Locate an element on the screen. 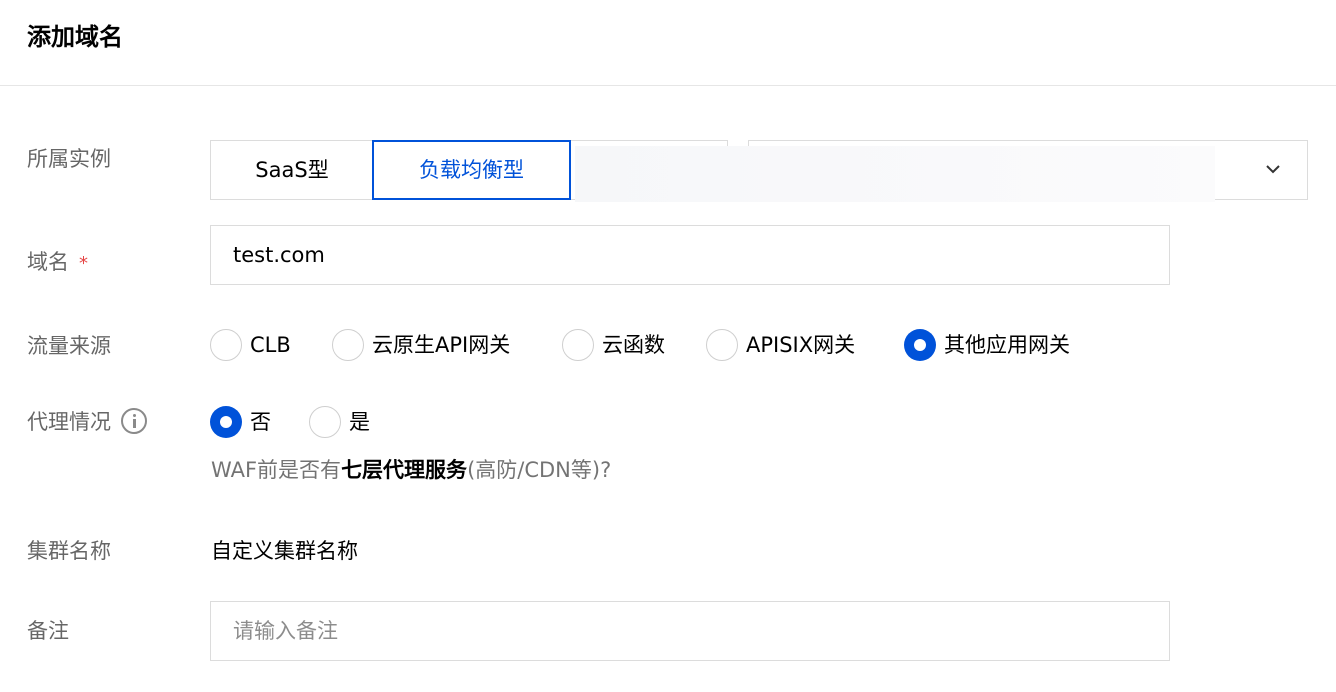  proxy-hint-prefix: WAF前是否有 is located at coordinates (276, 470).